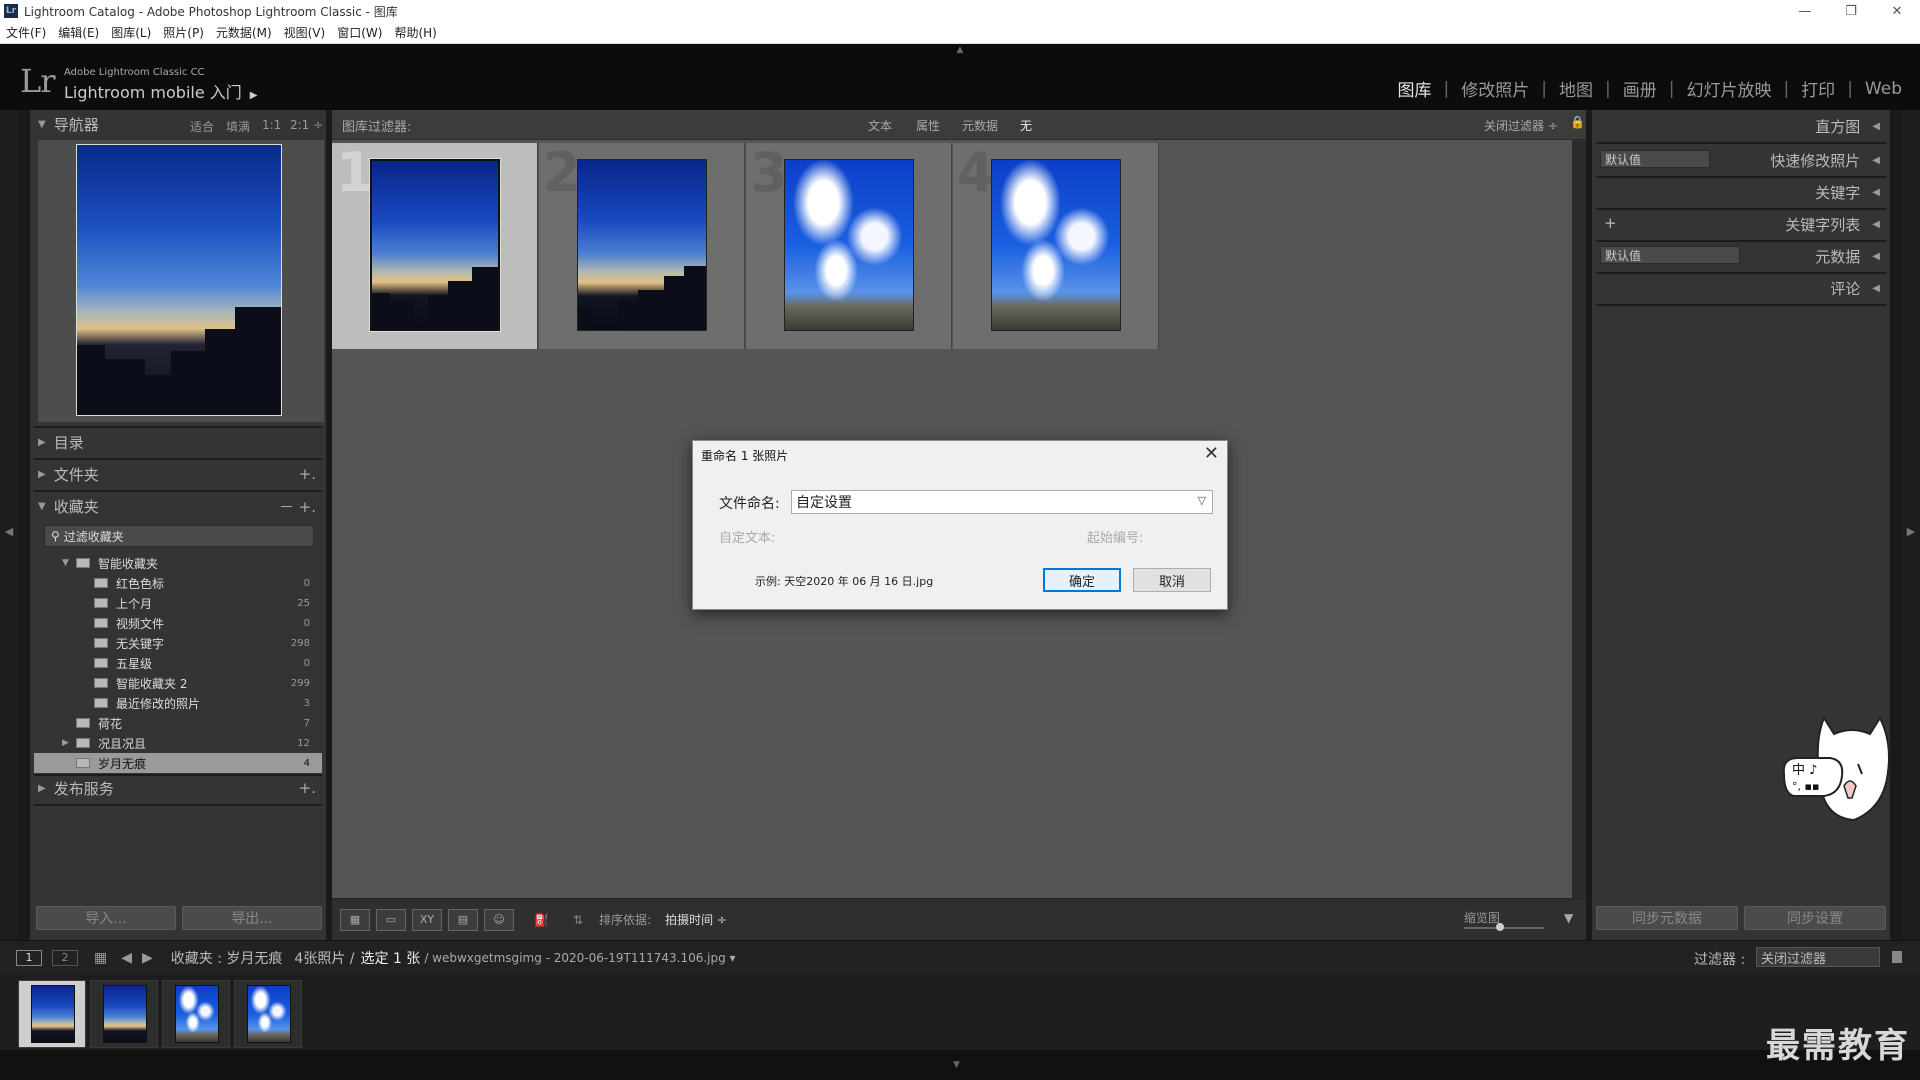 This screenshot has height=1080, width=1920. Describe the element at coordinates (1805, 11) in the screenshot. I see `minimize-button: —` at that location.